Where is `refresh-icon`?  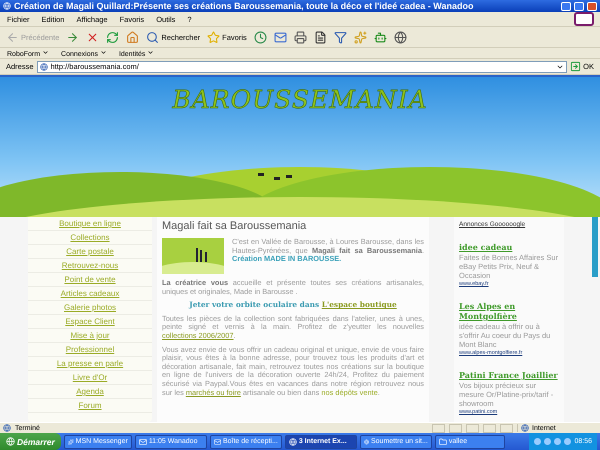
refresh-icon is located at coordinates (113, 37).